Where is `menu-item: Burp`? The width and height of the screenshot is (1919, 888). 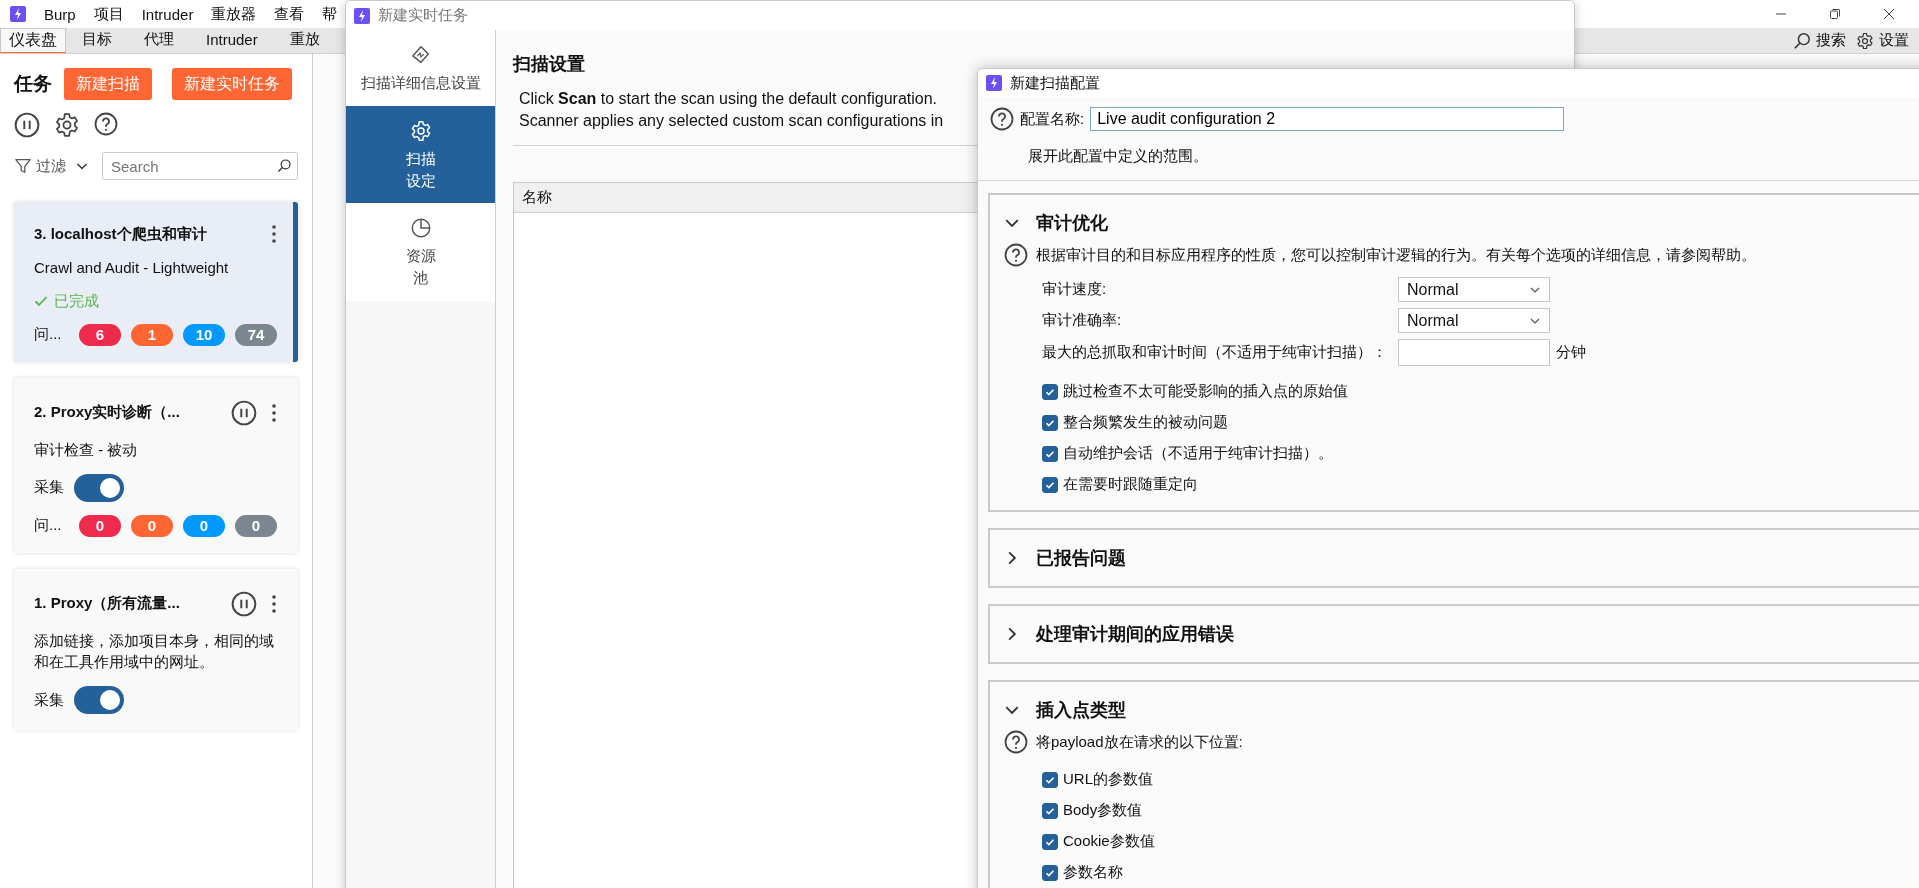 menu-item: Burp is located at coordinates (60, 14).